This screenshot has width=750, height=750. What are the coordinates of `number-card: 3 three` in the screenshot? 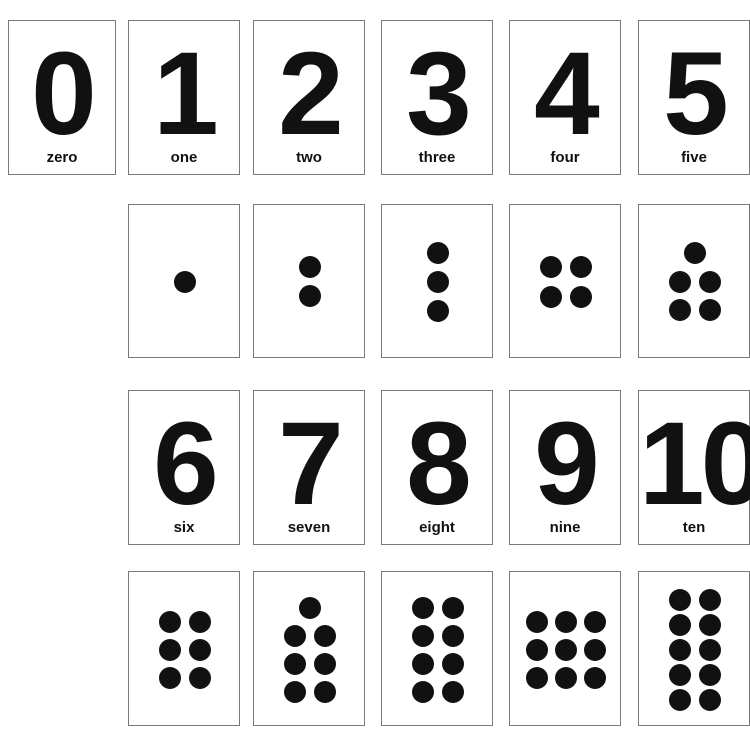 It's located at (437, 97).